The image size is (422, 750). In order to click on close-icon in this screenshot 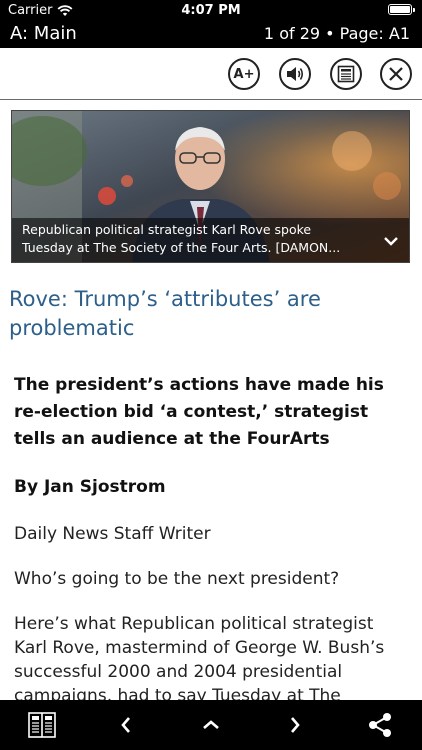, I will do `click(396, 74)`.